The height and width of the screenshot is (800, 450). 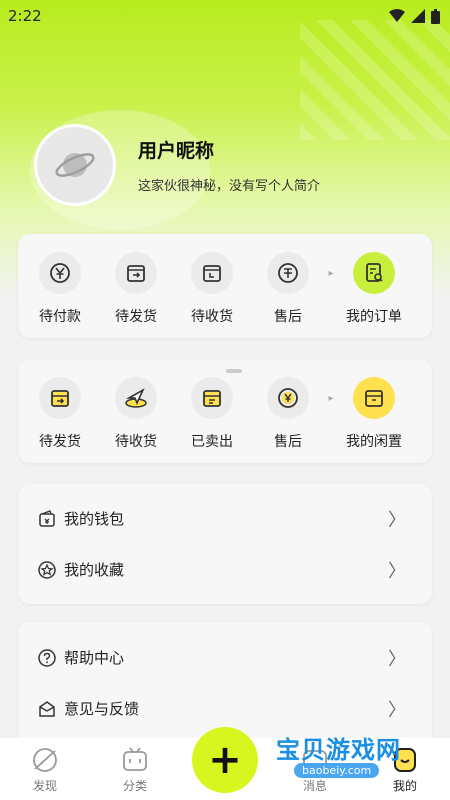 What do you see at coordinates (136, 442) in the screenshot?
I see `sale-label: 待收货` at bounding box center [136, 442].